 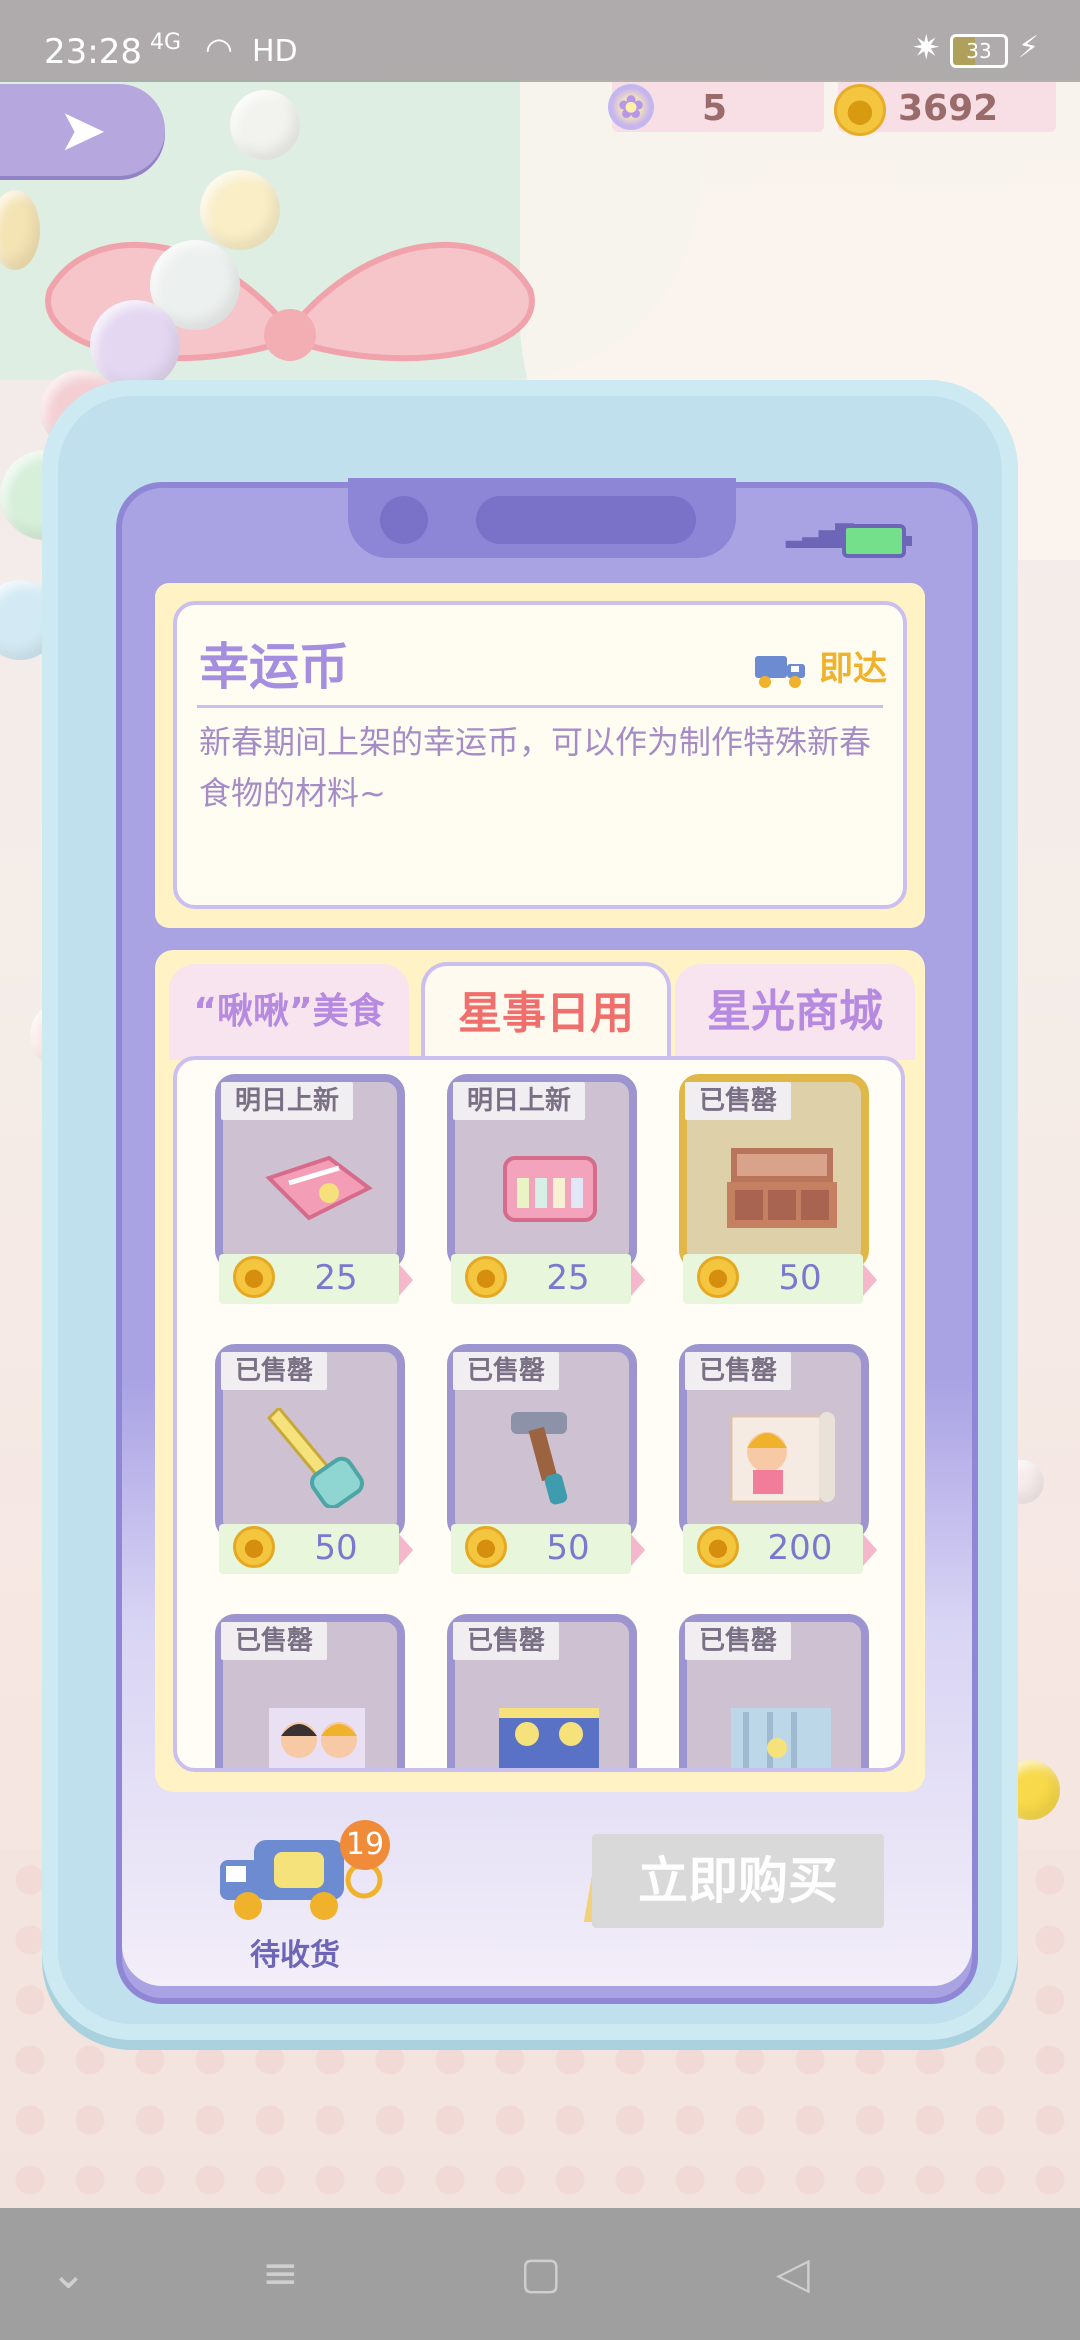 What do you see at coordinates (550, 1189) in the screenshot?
I see `pink-case-icon` at bounding box center [550, 1189].